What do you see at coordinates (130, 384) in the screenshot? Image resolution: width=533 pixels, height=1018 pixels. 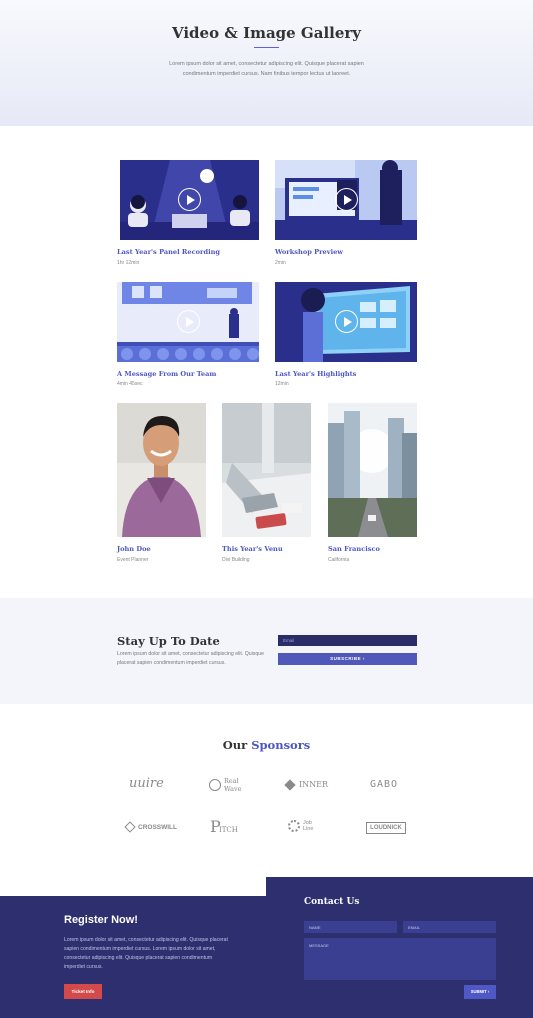 I see `video-duration: 4min 45sec` at bounding box center [130, 384].